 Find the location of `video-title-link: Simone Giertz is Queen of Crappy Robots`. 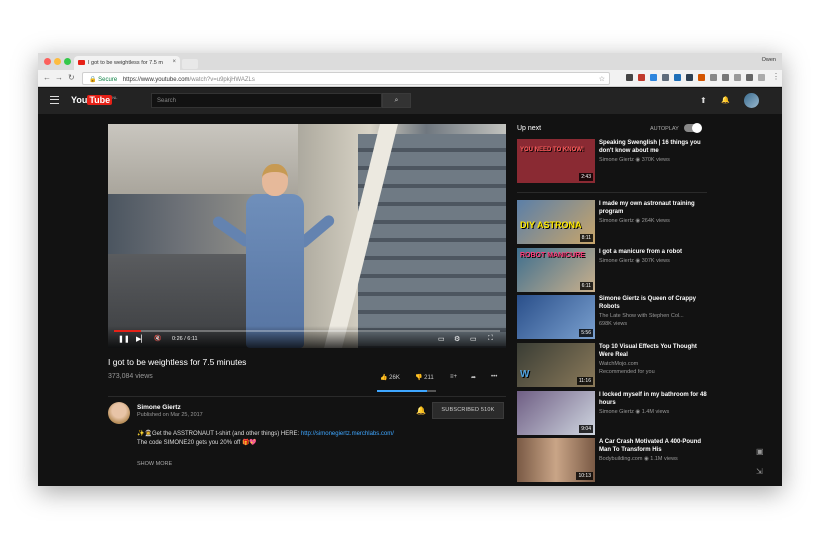

video-title-link: Simone Giertz is Queen of Crappy Robots is located at coordinates (653, 303).